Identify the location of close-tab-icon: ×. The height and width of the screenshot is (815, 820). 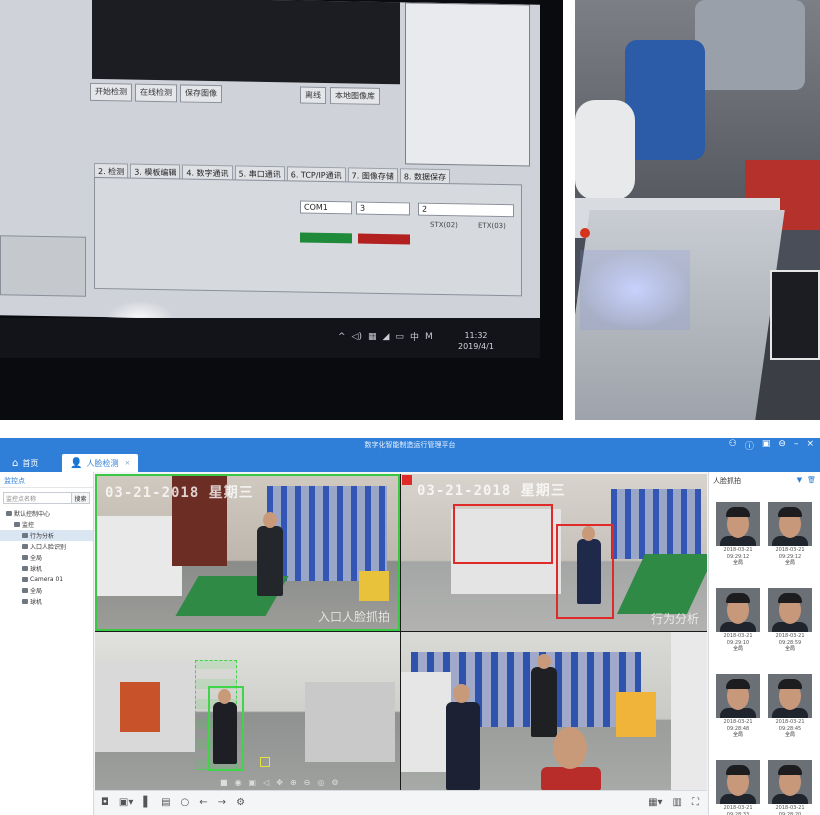
(127, 463).